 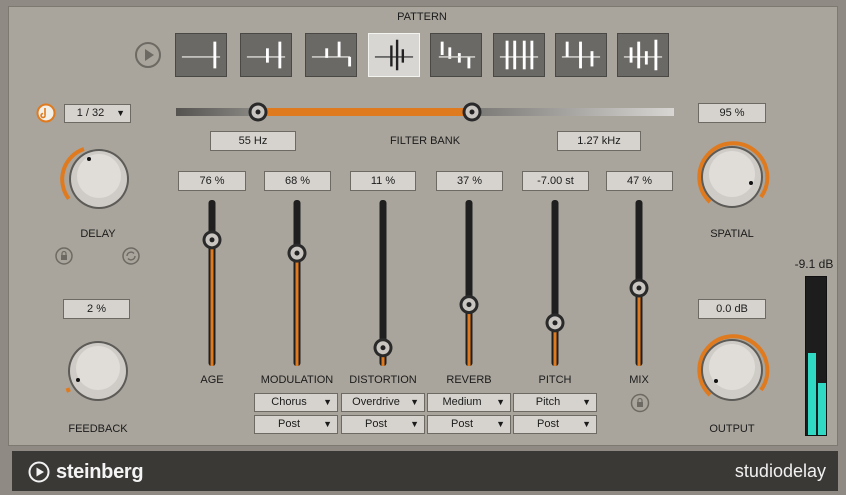 I want to click on distortion-label: DISTORTION, so click(x=383, y=380).